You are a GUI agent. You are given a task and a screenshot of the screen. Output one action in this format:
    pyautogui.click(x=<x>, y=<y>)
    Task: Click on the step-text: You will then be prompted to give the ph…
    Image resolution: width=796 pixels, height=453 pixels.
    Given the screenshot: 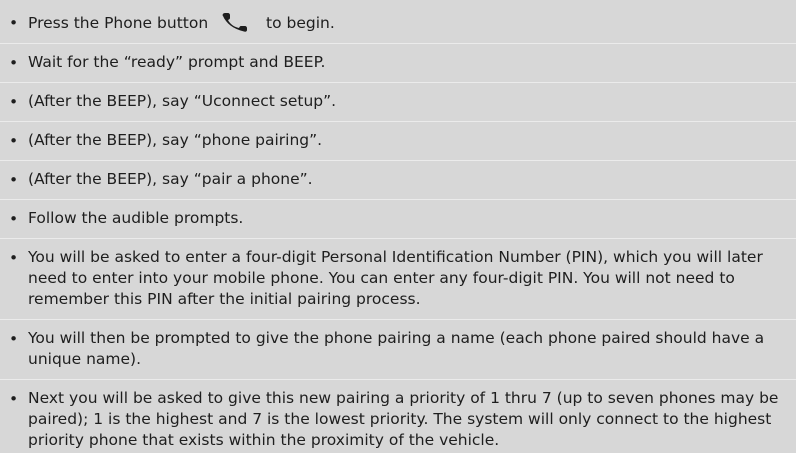 What is the action you would take?
    pyautogui.click(x=396, y=348)
    